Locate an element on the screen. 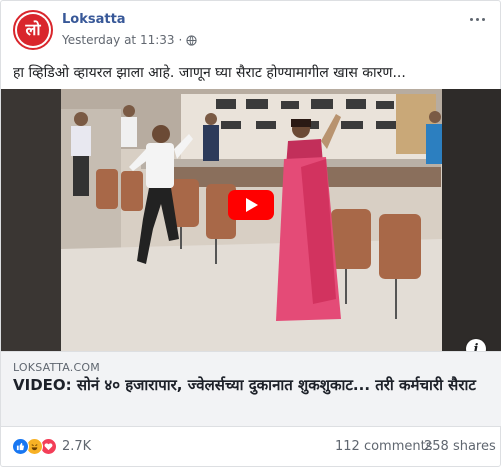 The width and height of the screenshot is (501, 467). shares-count: 258 shares is located at coordinates (460, 446).